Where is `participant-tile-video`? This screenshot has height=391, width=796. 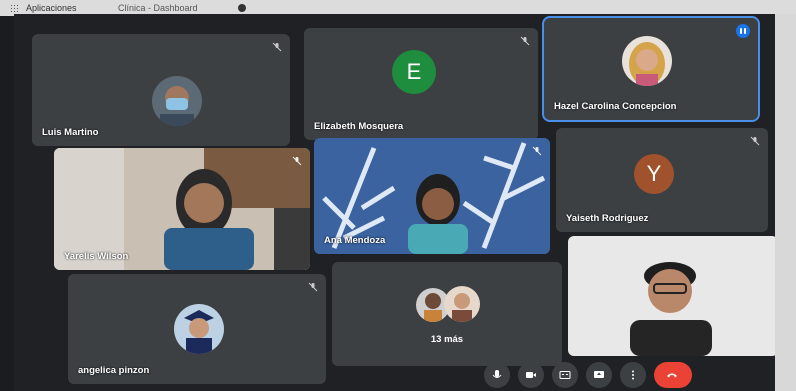
participant-tile-video is located at coordinates (673, 296).